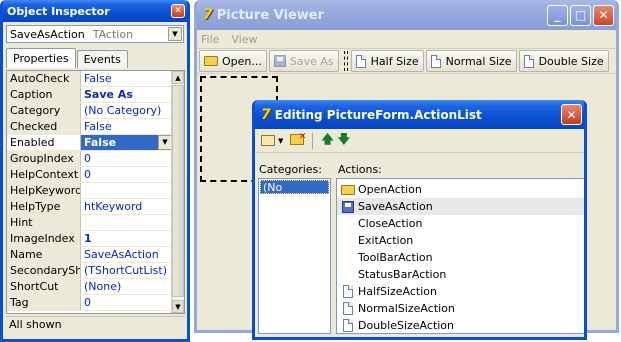 The width and height of the screenshot is (621, 342). I want to click on dropdown-button: ▼, so click(175, 34).